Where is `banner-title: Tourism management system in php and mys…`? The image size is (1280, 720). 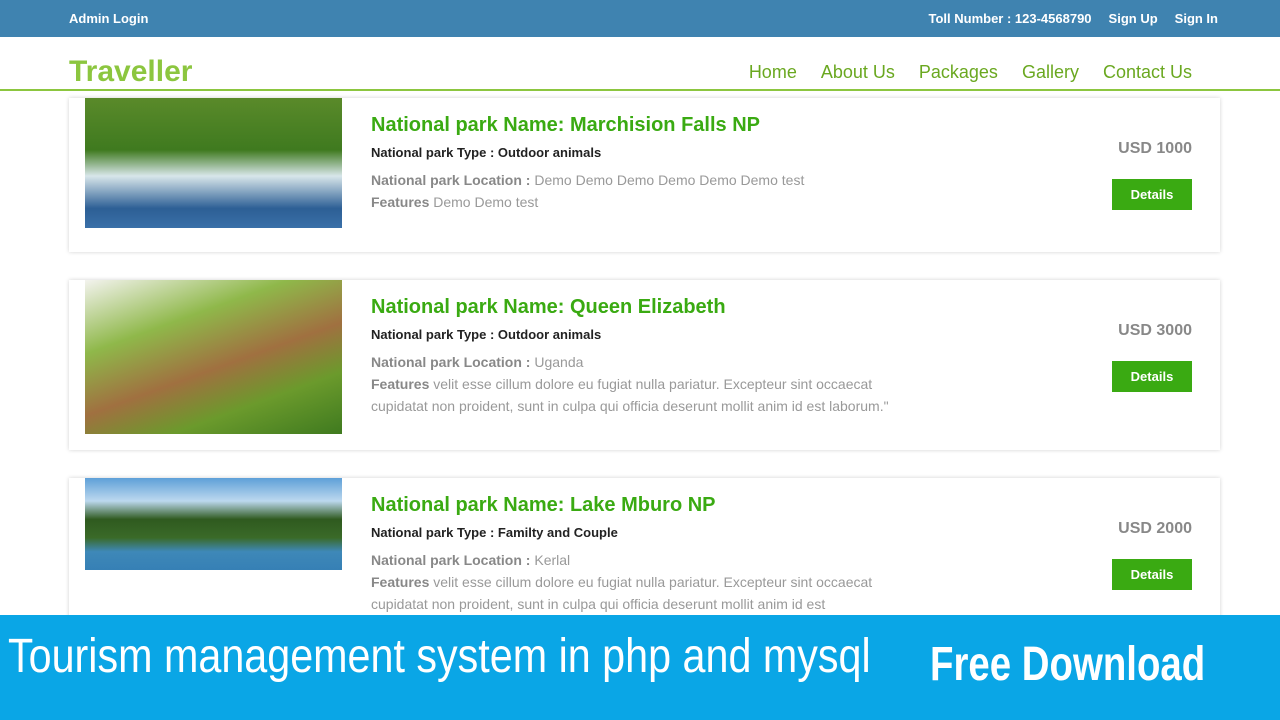
banner-title: Tourism management system in php and mys… is located at coordinates (439, 656).